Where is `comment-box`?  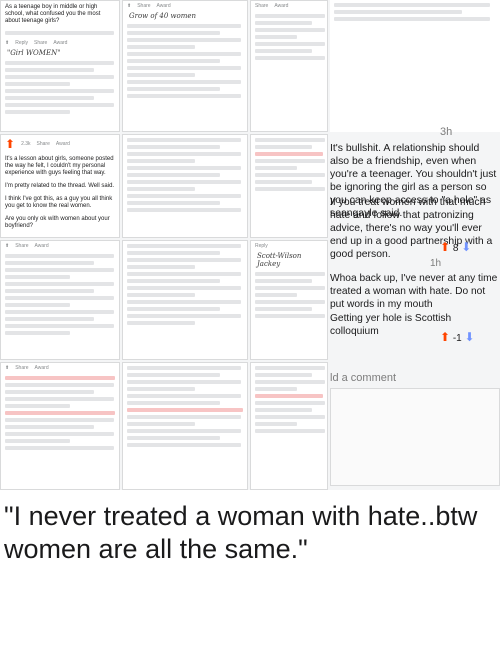 comment-box is located at coordinates (415, 437).